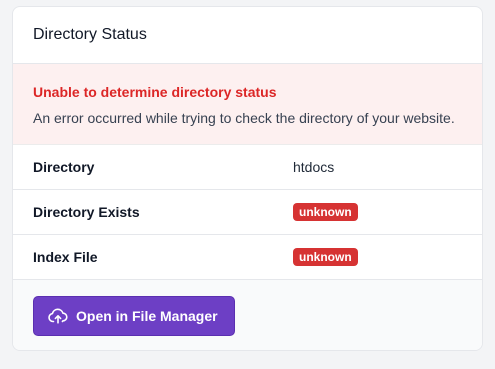  What do you see at coordinates (155, 92) in the screenshot?
I see `alert-title: Unable to determine directory status` at bounding box center [155, 92].